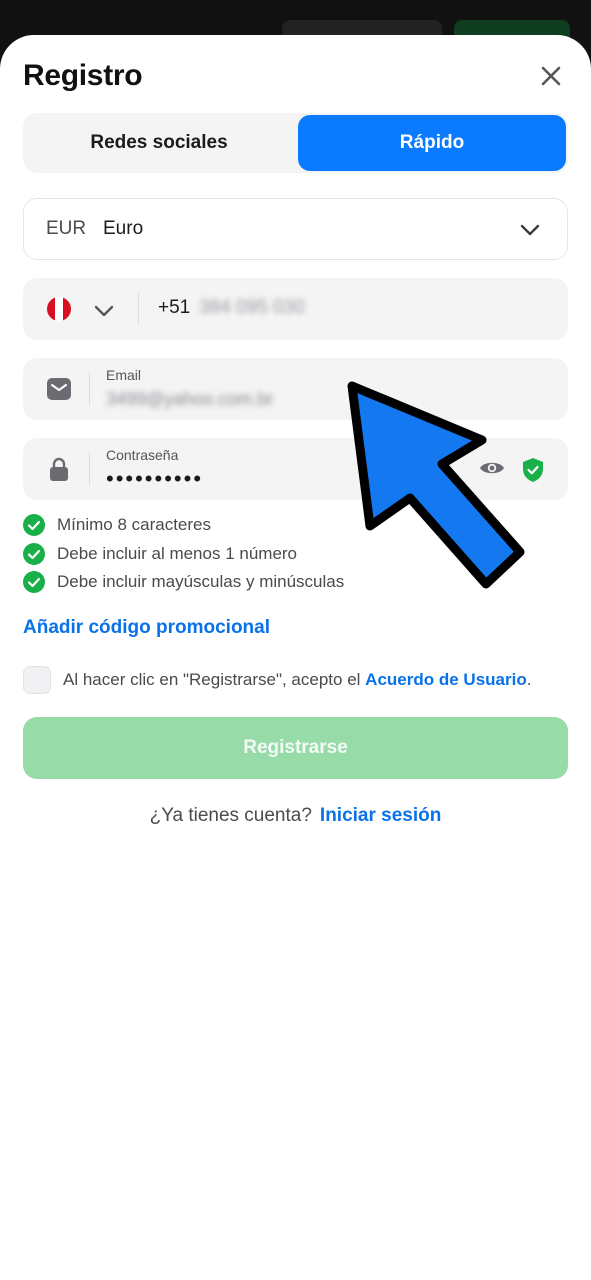  Describe the element at coordinates (446, 679) in the screenshot. I see `user-agreement-link: Acuerdo de Usuario` at that location.